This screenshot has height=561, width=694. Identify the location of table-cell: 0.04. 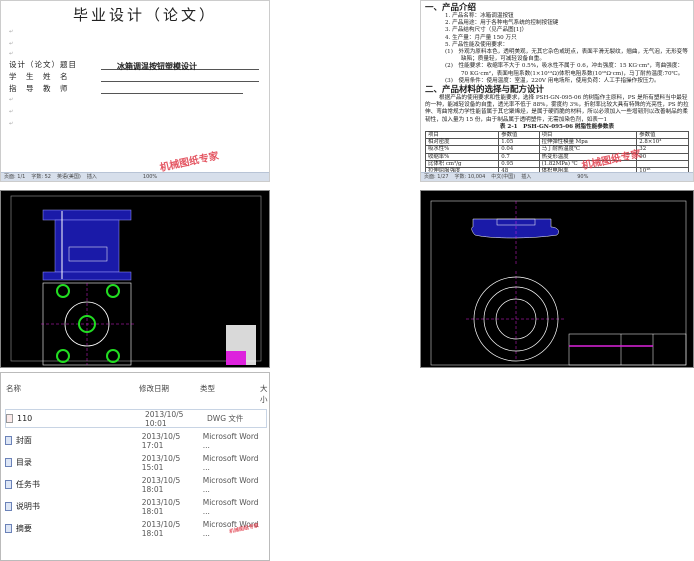
(519, 149).